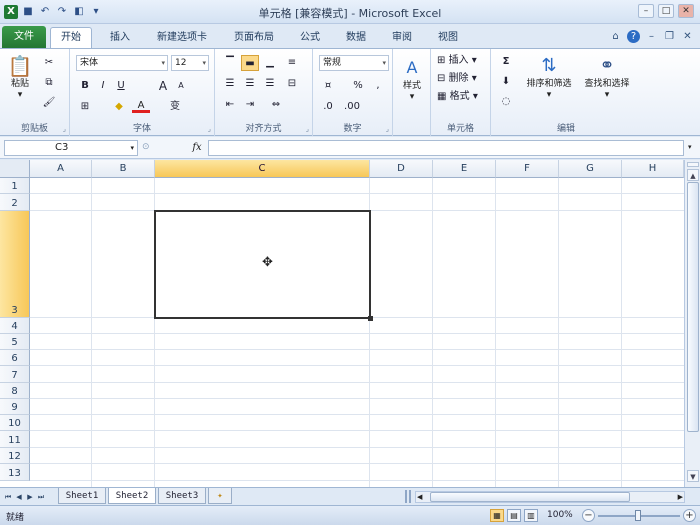  What do you see at coordinates (560, 515) in the screenshot?
I see `zoom-level: 100%` at bounding box center [560, 515].